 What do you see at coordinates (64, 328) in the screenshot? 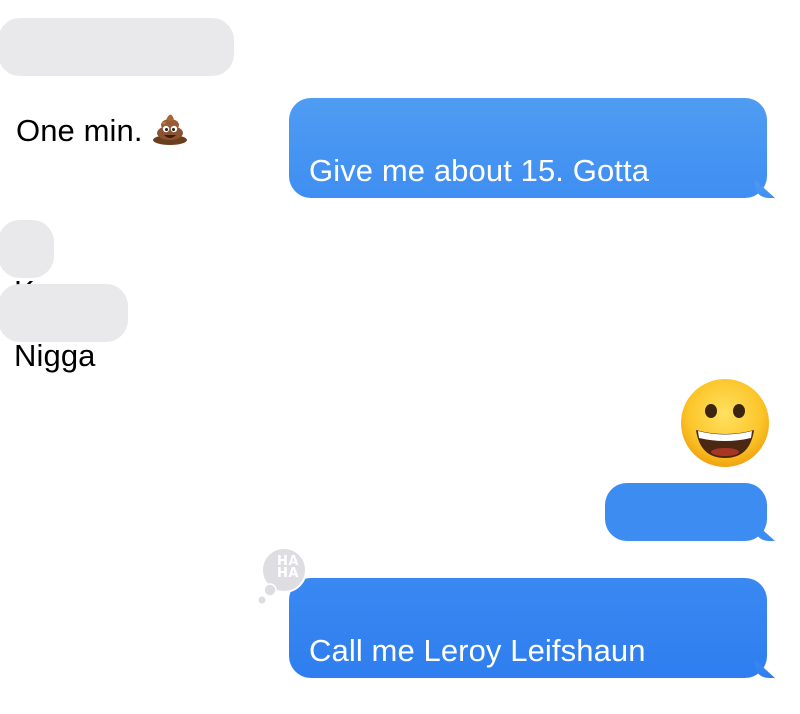
I see `received-message-bubble: Nigga` at bounding box center [64, 328].